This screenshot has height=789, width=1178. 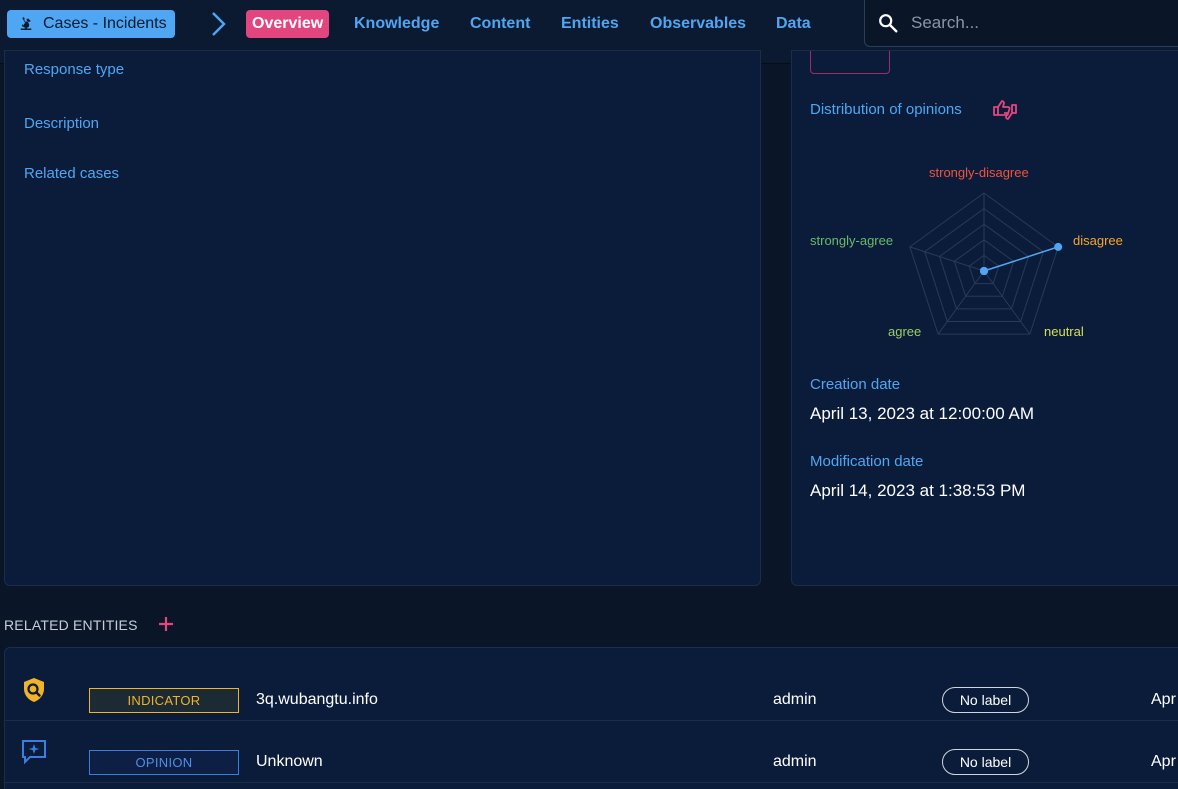 I want to click on table-row: OPINION Unknown admin No label Apr, so click(x=591, y=752).